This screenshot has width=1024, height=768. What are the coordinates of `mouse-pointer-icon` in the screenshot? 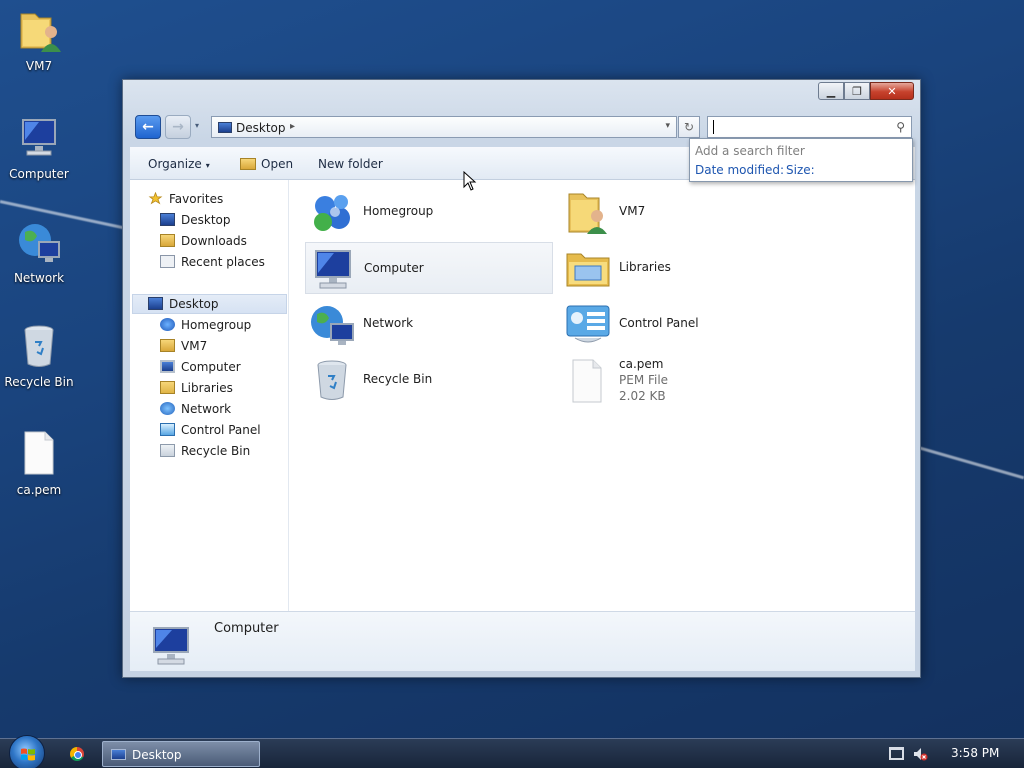 It's located at (470, 181).